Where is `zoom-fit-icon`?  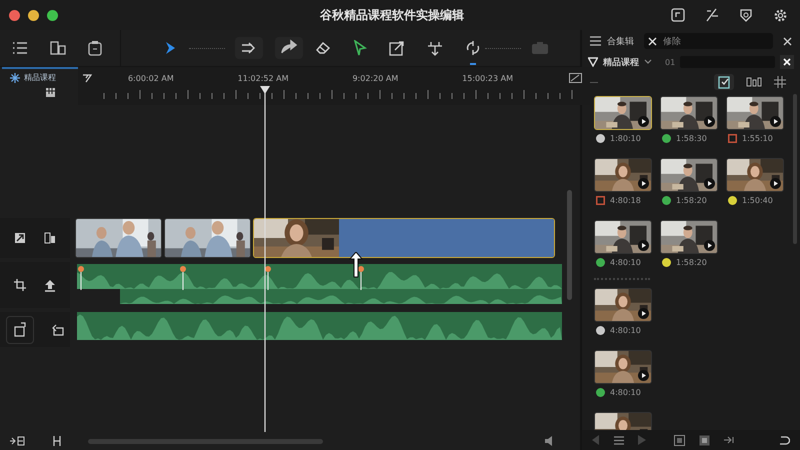 zoom-fit-icon is located at coordinates (575, 78).